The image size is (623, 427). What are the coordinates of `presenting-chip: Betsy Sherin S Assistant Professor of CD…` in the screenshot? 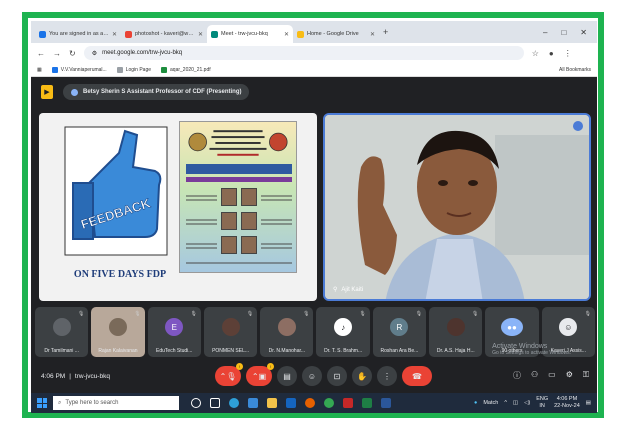 It's located at (156, 92).